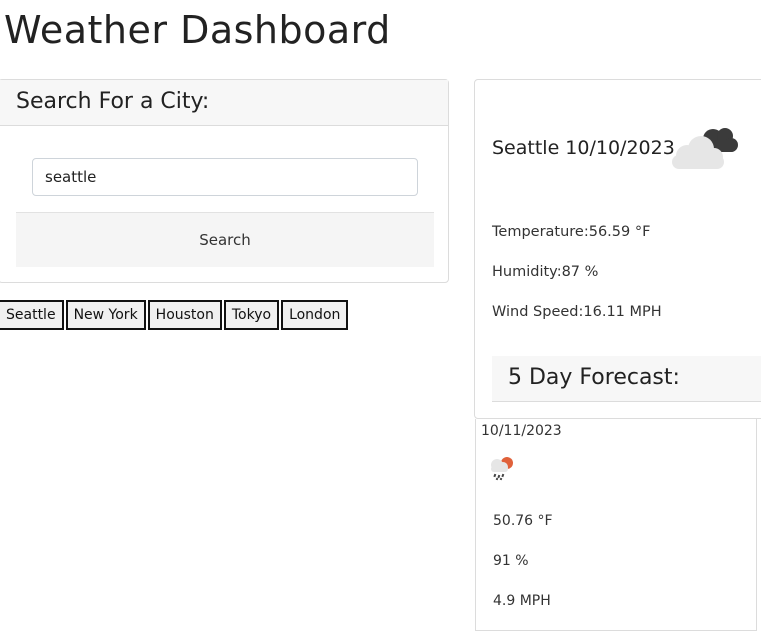  Describe the element at coordinates (706, 148) in the screenshot. I see `cloud-icon` at that location.